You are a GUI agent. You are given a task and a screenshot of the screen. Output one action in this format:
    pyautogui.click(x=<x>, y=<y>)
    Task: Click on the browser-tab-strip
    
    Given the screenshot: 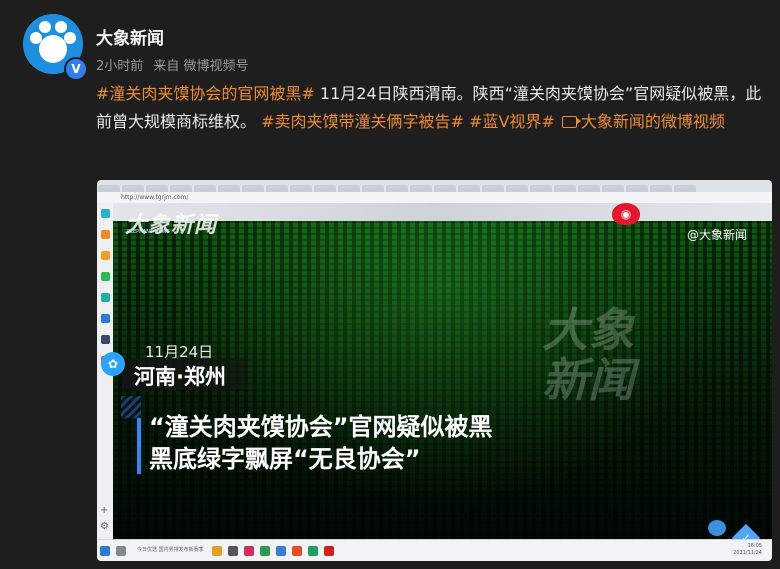 What is the action you would take?
    pyautogui.click(x=434, y=186)
    